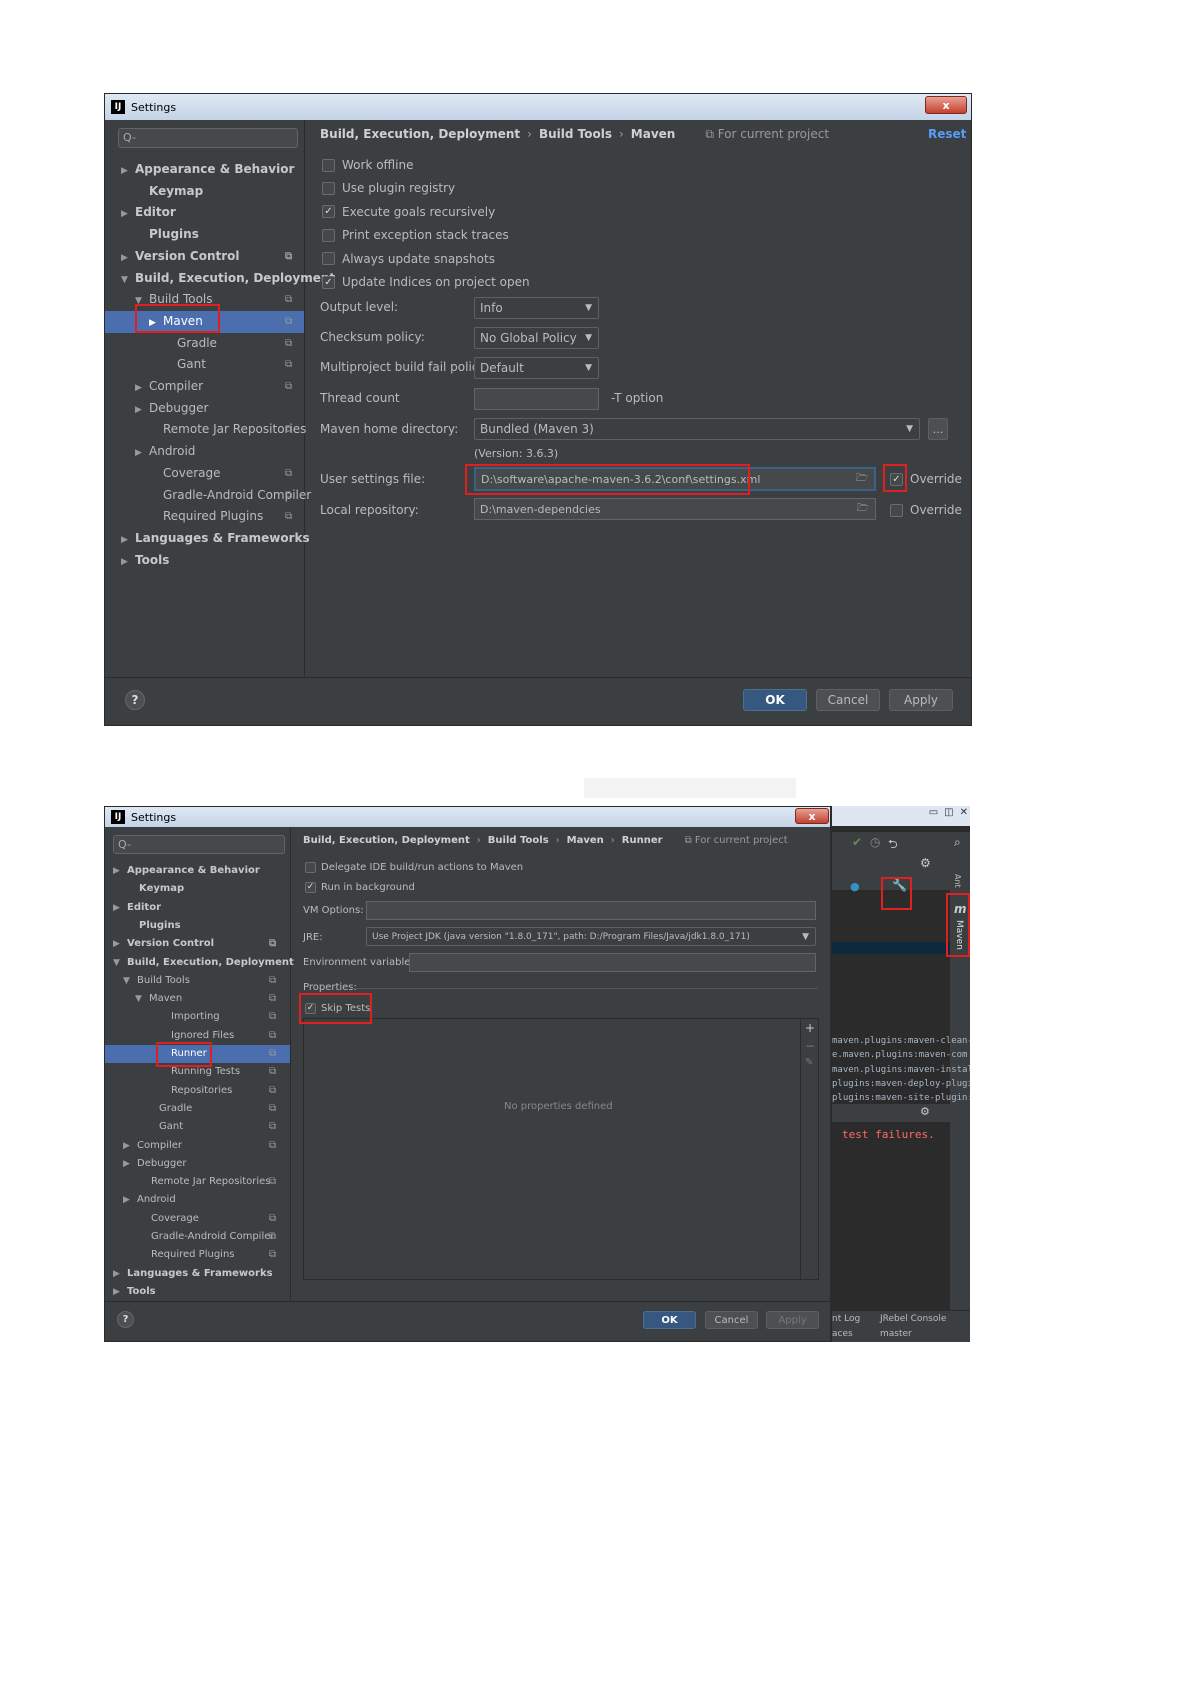 The width and height of the screenshot is (1193, 1685). Describe the element at coordinates (561, 1149) in the screenshot. I see `properties-table: No properties defined + − ✎` at that location.